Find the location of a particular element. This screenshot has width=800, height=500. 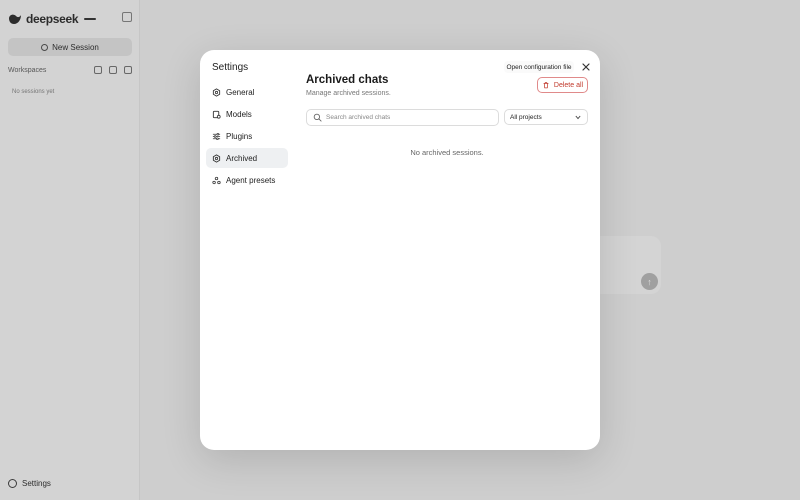

delete-all-button: Delete all is located at coordinates (562, 85).